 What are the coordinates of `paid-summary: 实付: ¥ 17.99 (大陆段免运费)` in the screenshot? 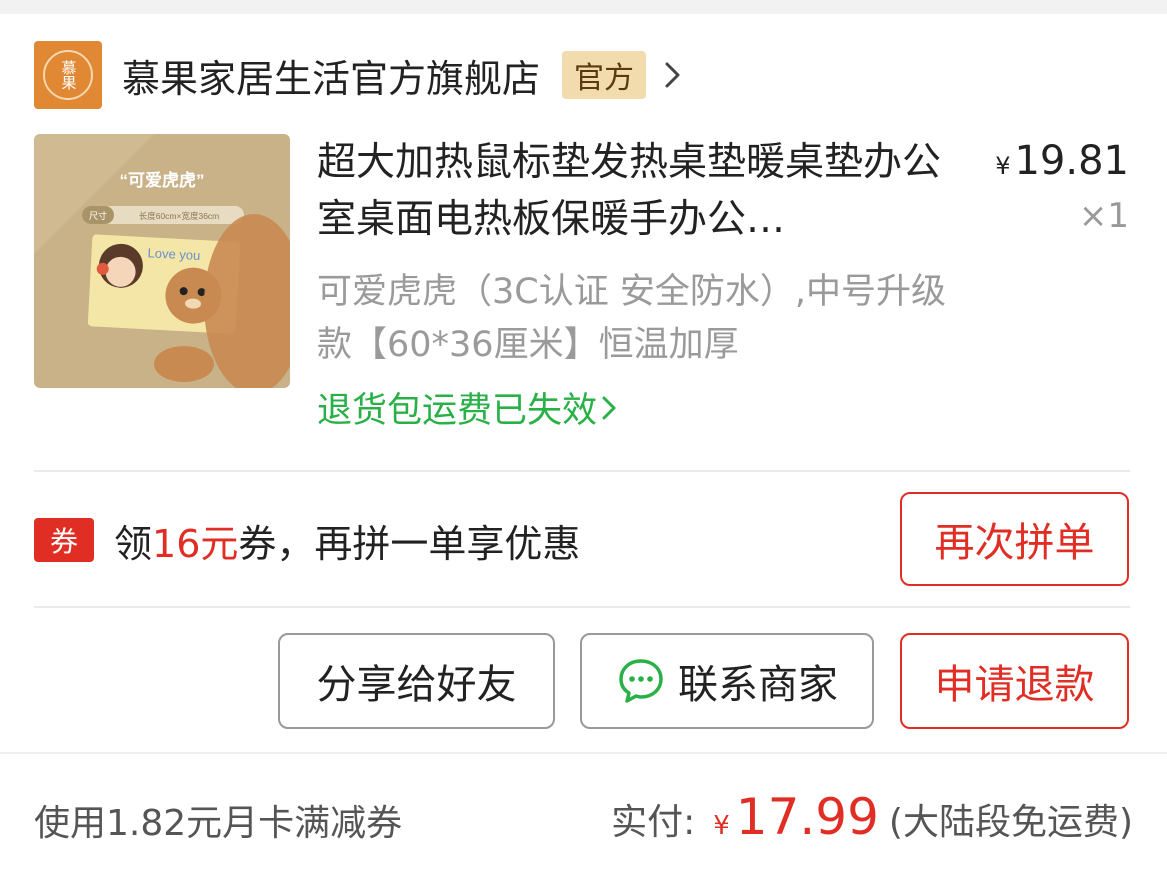 It's located at (872, 817).